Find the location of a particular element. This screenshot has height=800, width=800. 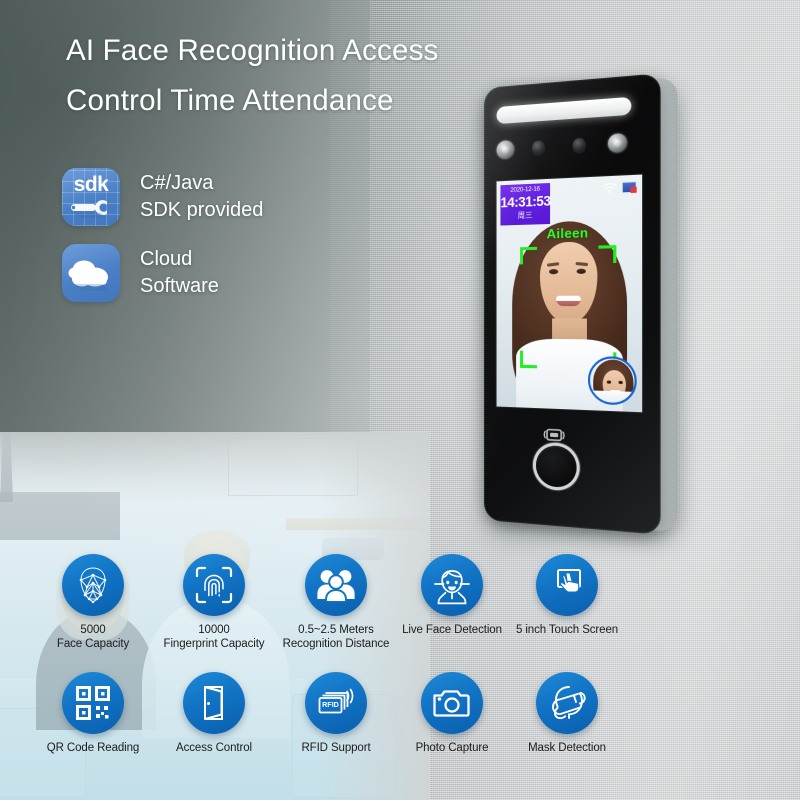

feature-live-face-detection: Live Face Detection is located at coordinates (452, 595).